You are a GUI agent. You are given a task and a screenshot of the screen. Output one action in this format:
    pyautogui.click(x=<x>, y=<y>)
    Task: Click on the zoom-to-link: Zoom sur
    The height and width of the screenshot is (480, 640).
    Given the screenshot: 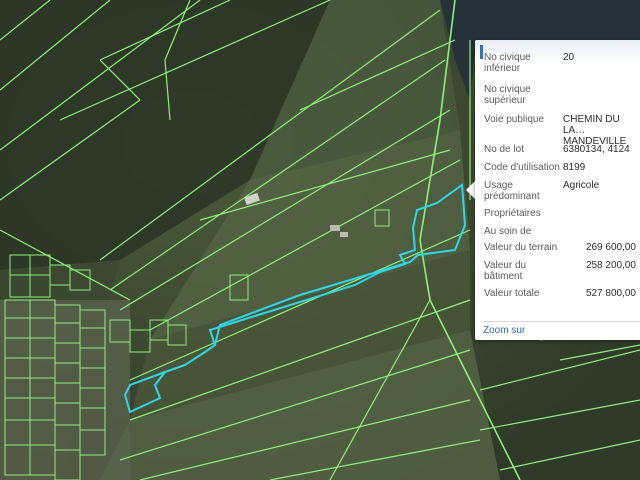 What is the action you would take?
    pyautogui.click(x=504, y=330)
    